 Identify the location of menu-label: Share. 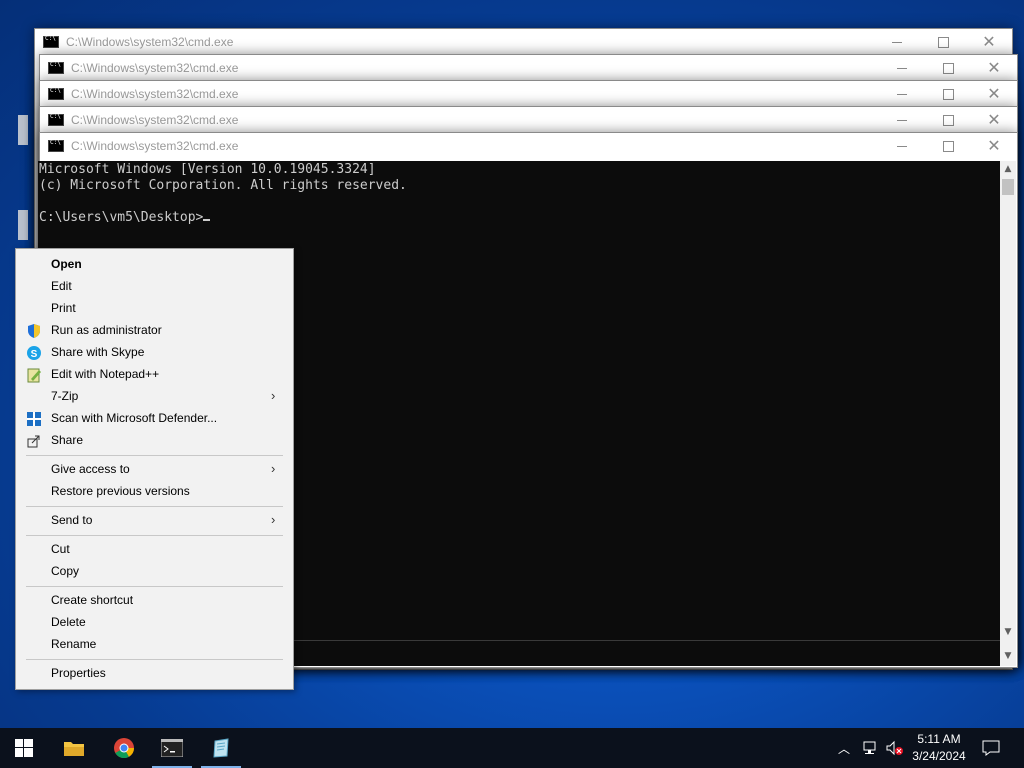
(67, 440).